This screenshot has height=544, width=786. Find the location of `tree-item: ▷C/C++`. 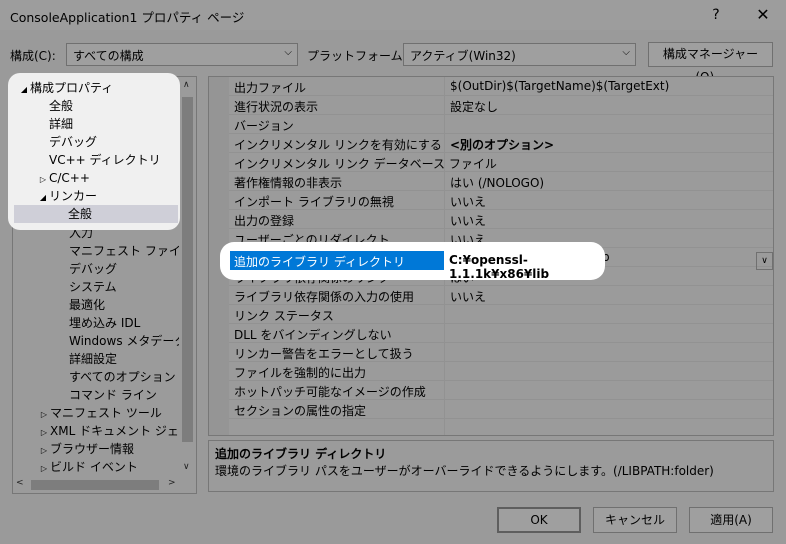

tree-item: ▷C/C++ is located at coordinates (122, 178).